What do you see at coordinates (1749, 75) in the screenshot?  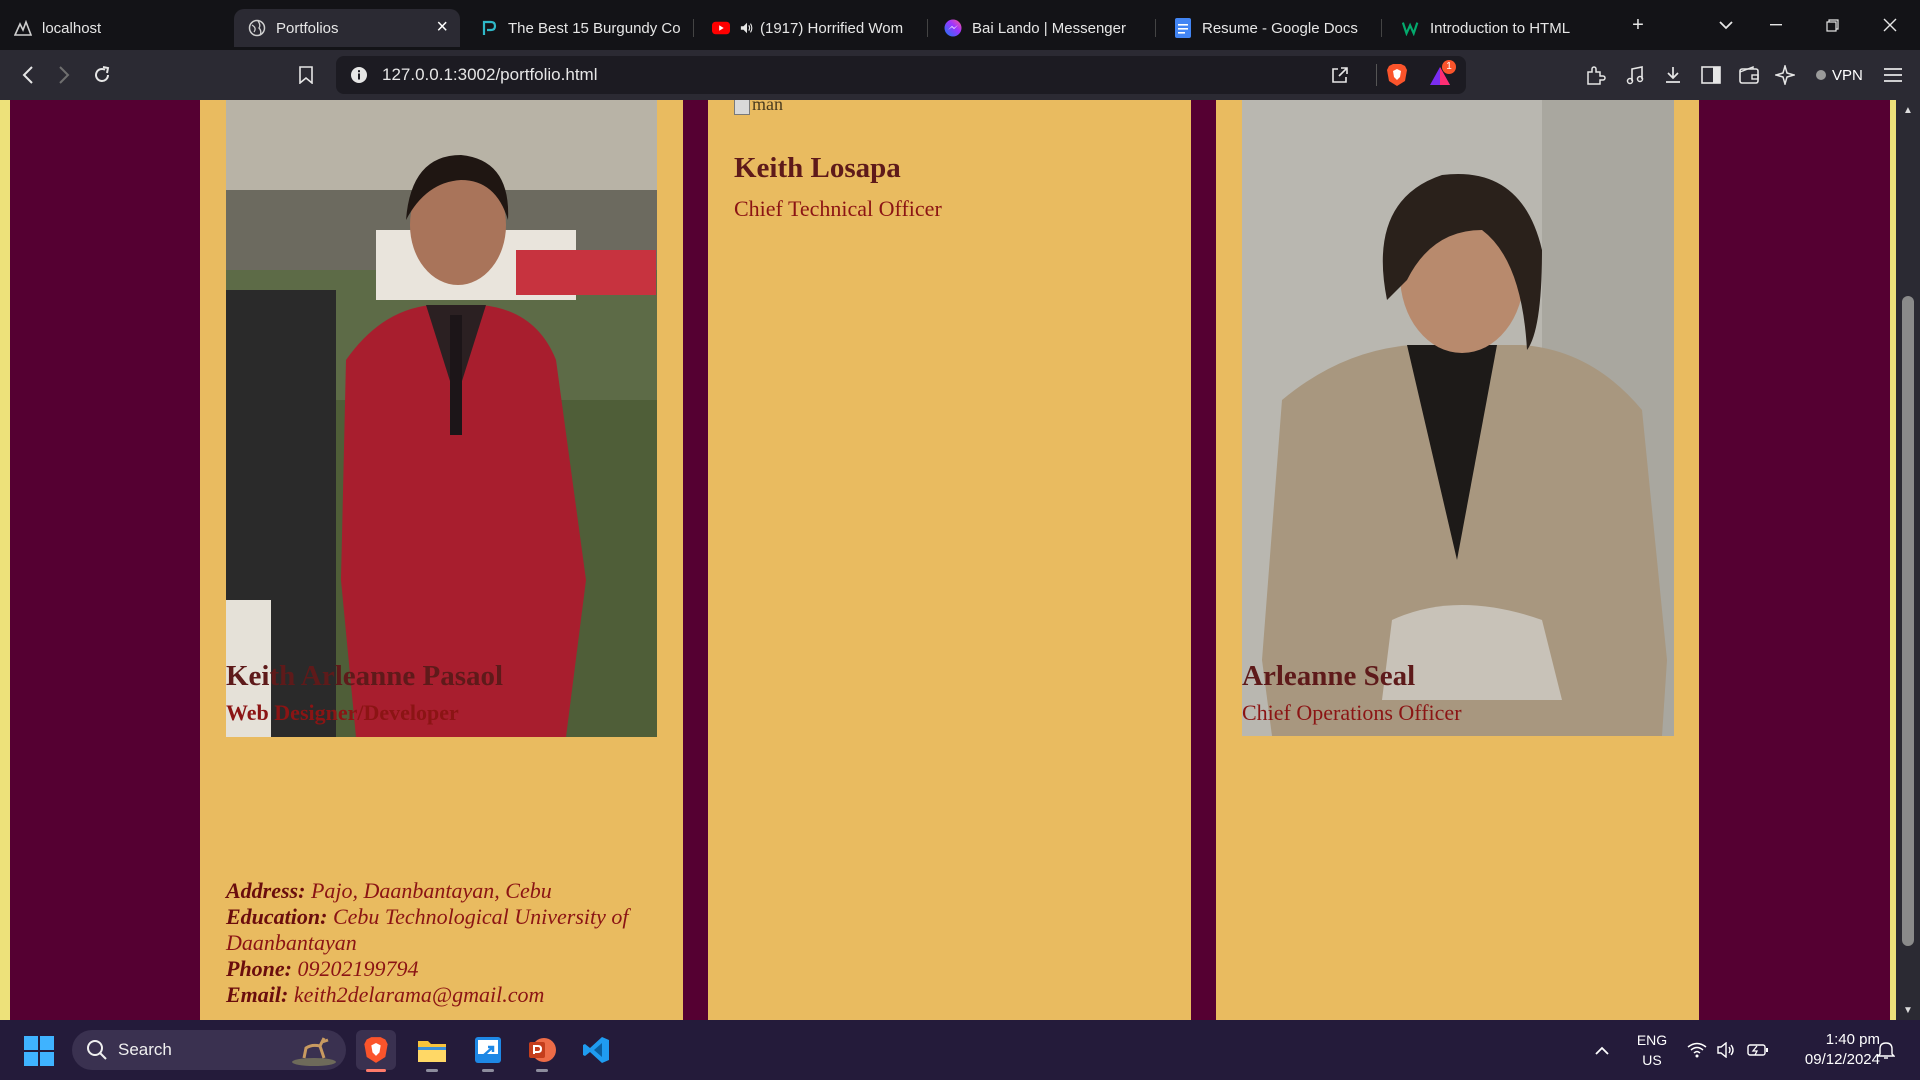 I see `wallet-icon` at bounding box center [1749, 75].